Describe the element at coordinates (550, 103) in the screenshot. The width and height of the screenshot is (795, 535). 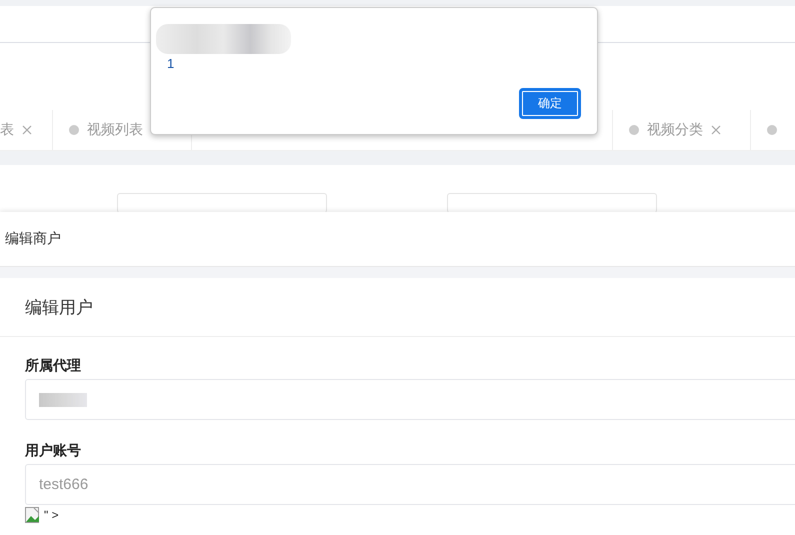
I see `ok-button: 确定` at that location.